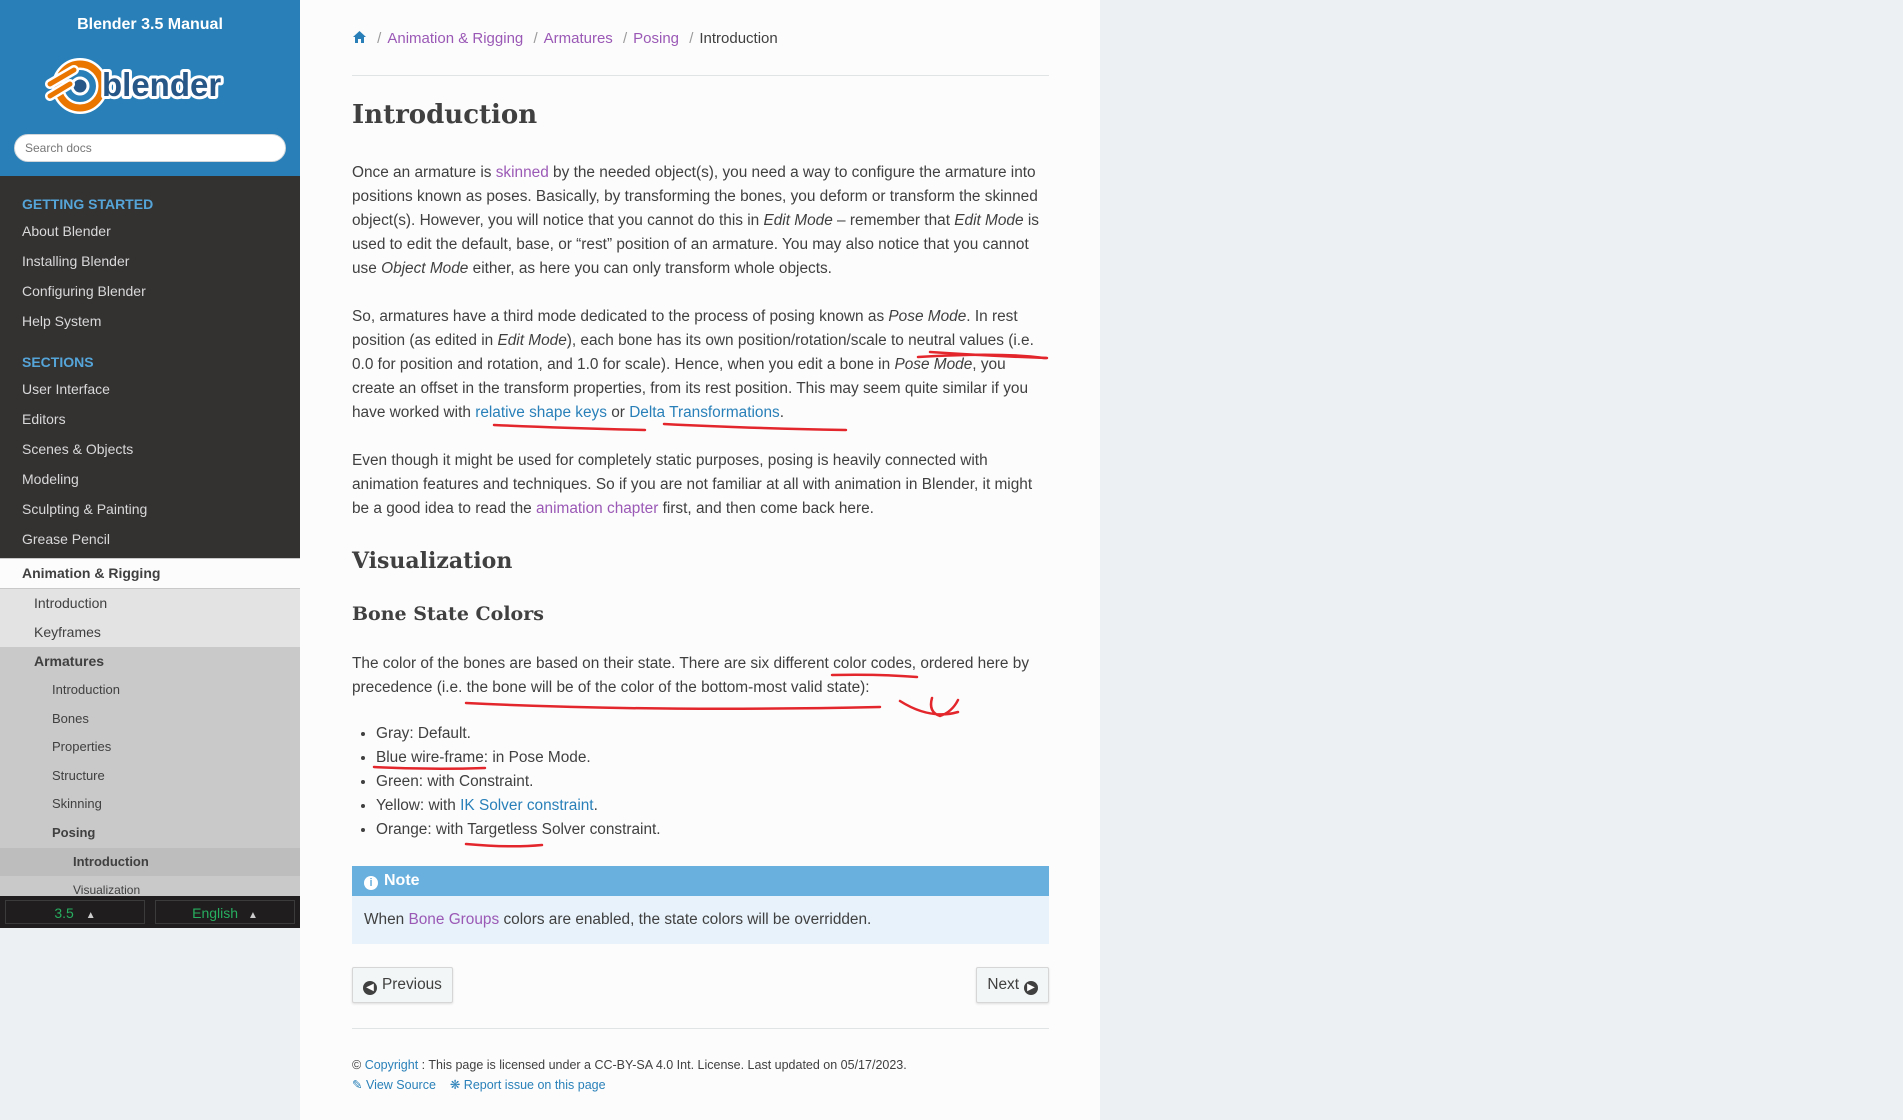 The width and height of the screenshot is (1903, 1120). I want to click on nav-l3-posing: Posing, so click(150, 833).